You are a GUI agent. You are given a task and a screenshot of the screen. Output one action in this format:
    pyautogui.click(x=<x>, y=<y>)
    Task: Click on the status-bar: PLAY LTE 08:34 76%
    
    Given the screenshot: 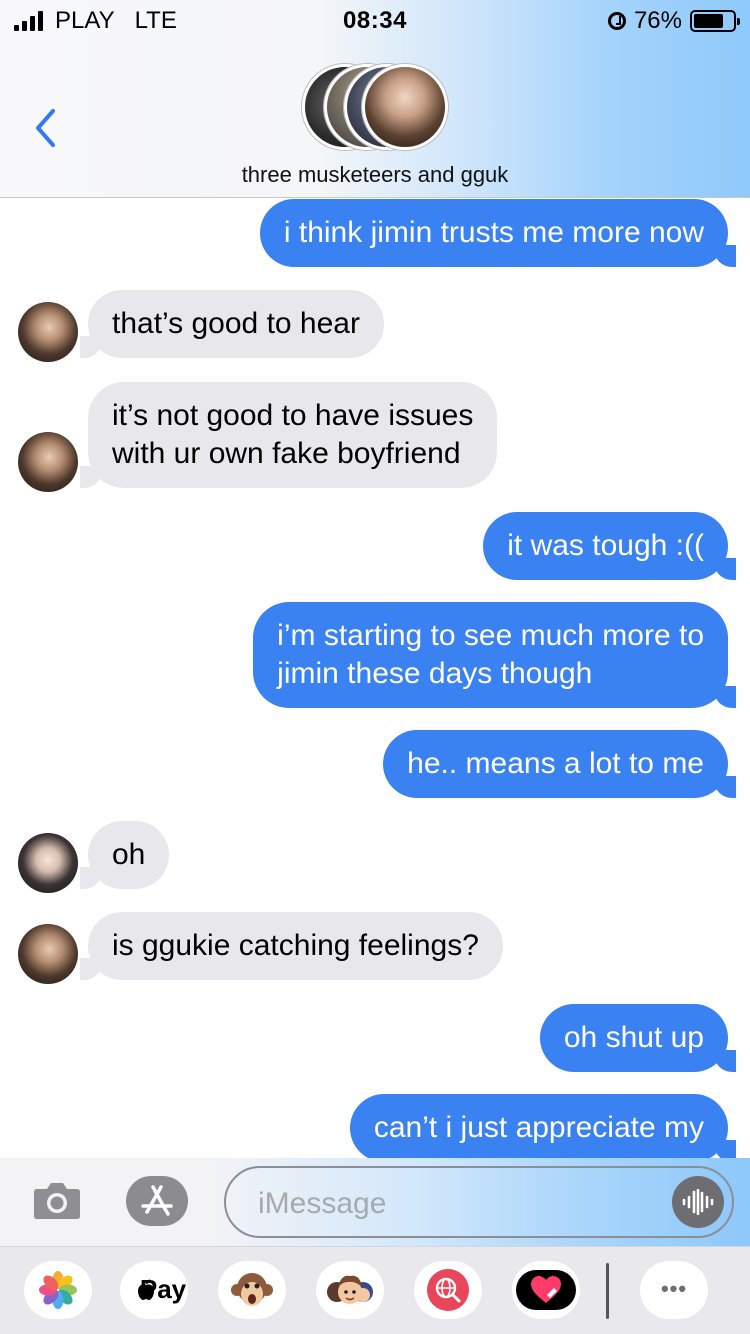 What is the action you would take?
    pyautogui.click(x=375, y=20)
    